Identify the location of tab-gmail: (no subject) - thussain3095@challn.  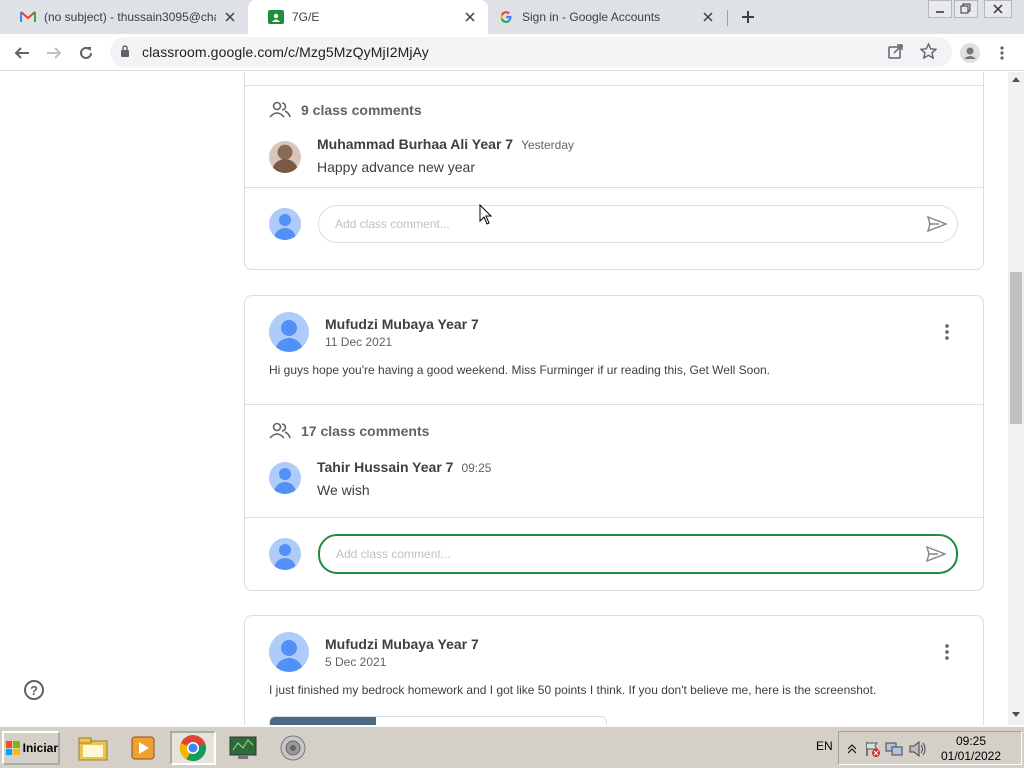
(124, 17).